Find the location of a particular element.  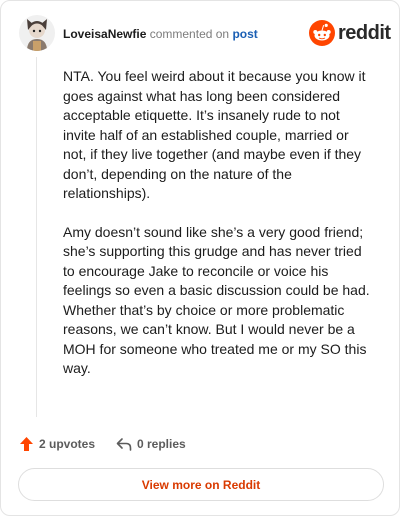

comment-meta: LoveisaNewfie commented on post is located at coordinates (160, 34).